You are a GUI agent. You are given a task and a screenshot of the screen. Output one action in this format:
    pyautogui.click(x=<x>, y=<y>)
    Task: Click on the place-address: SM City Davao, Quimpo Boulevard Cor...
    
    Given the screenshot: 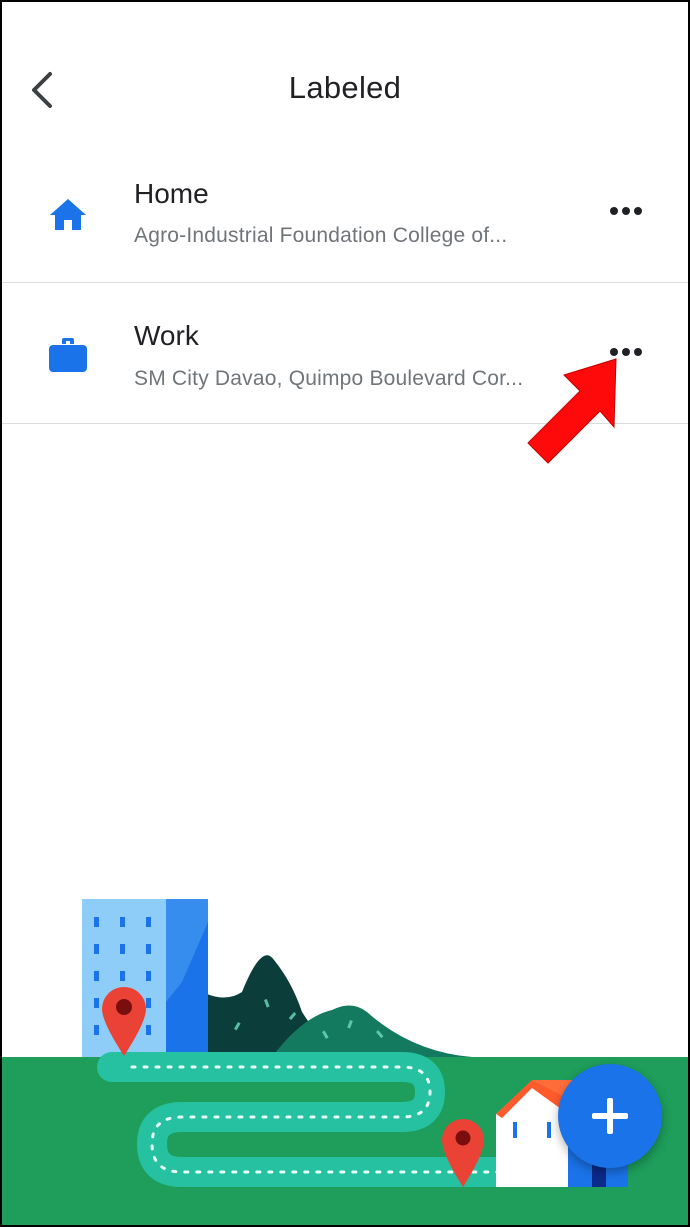 What is the action you would take?
    pyautogui.click(x=329, y=378)
    